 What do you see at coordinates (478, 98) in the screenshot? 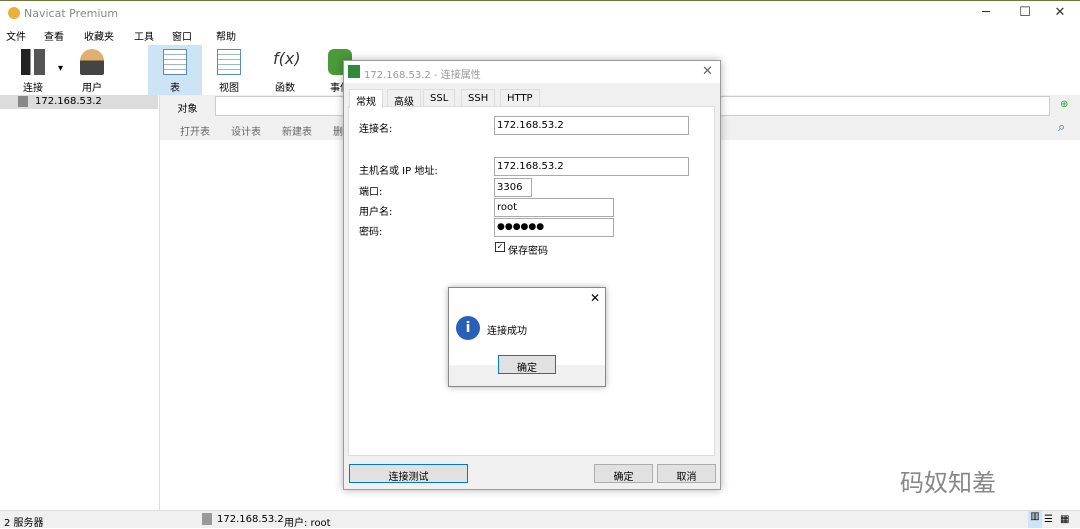
I see `tab-ssh: SSH` at bounding box center [478, 98].